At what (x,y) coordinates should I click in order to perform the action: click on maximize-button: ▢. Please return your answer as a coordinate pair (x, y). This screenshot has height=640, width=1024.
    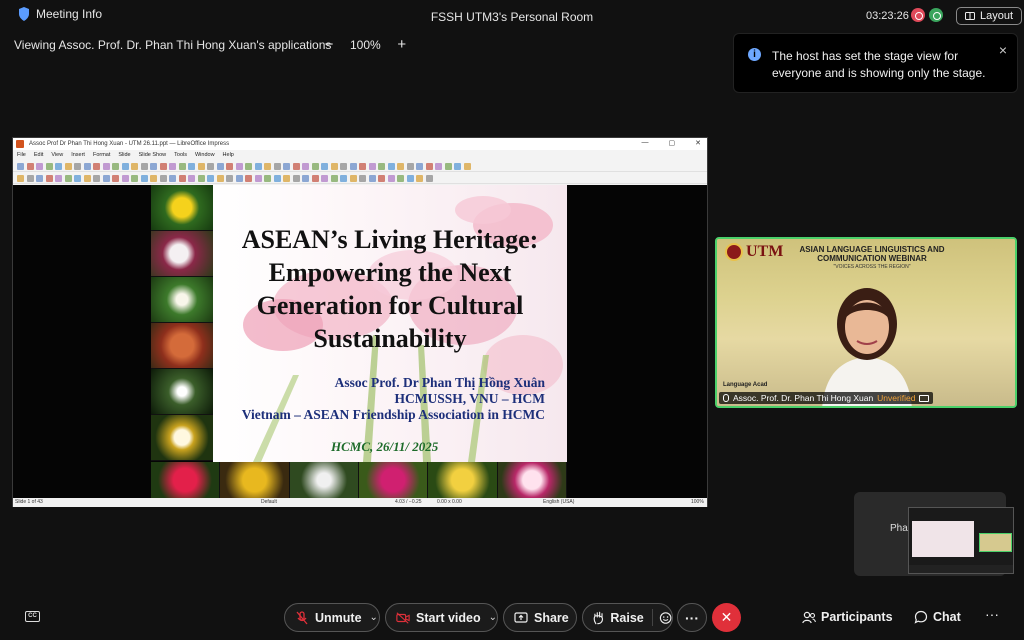
    Looking at the image, I should click on (672, 143).